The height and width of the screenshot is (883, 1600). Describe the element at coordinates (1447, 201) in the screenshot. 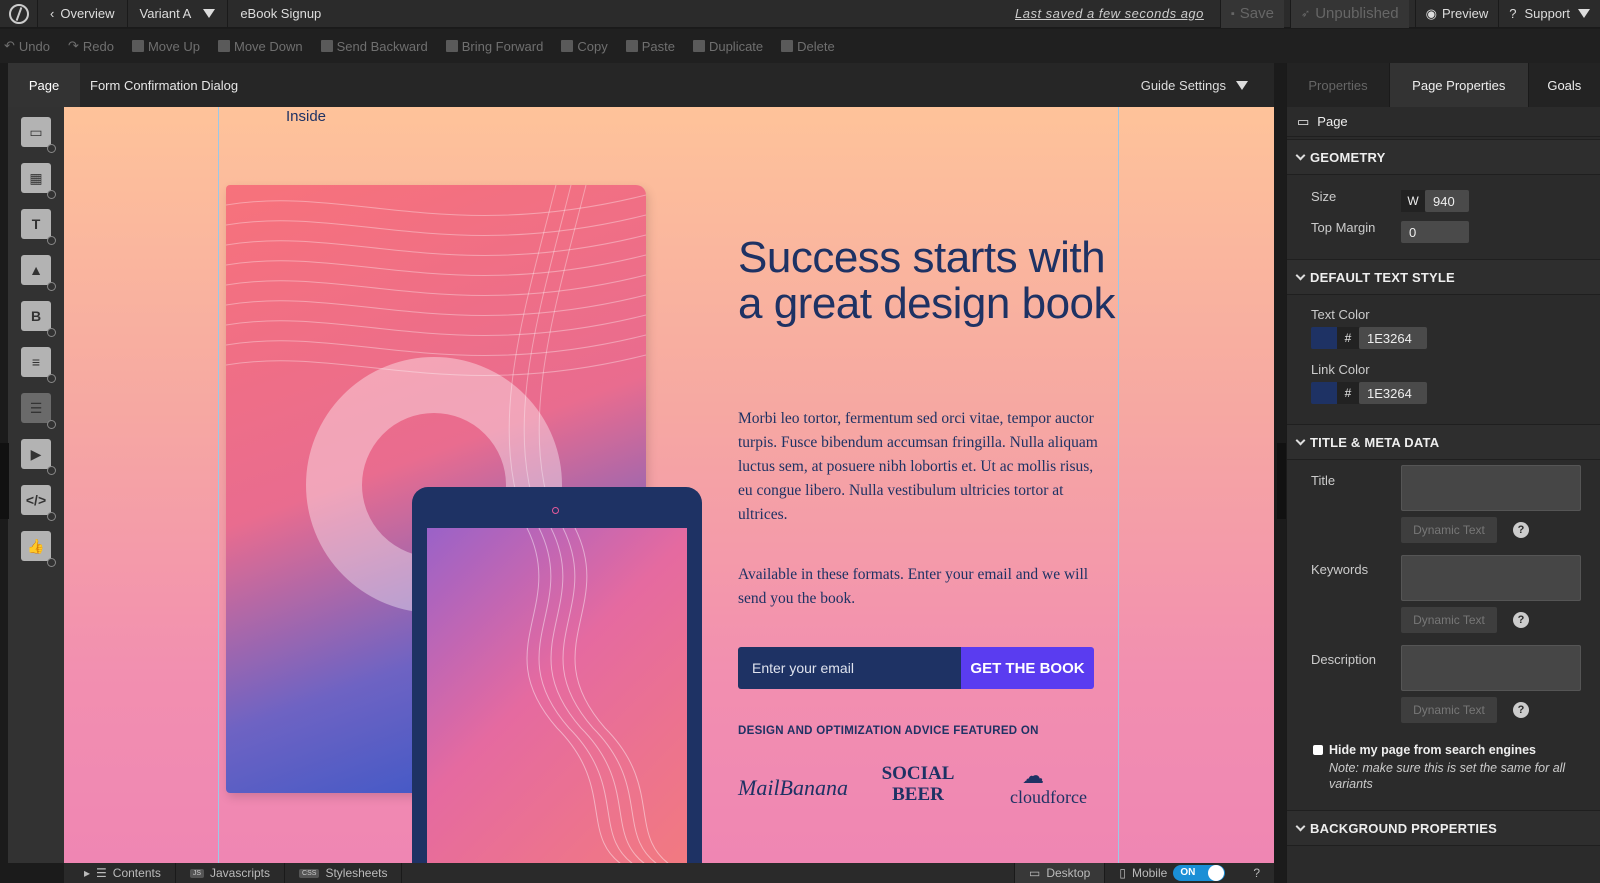

I see `width-input: 940` at that location.